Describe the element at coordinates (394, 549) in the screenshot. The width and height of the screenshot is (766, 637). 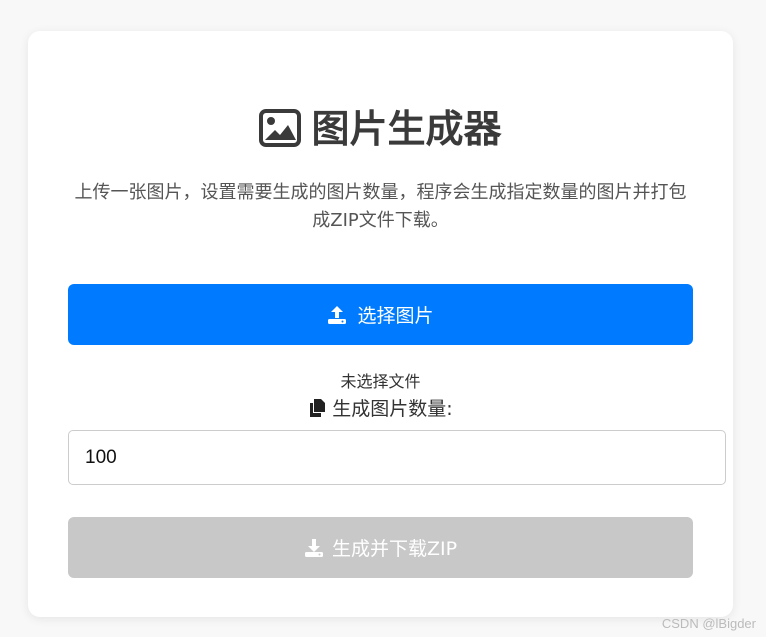
I see `generate-download-zip-label: 生成并下载ZIP` at that location.